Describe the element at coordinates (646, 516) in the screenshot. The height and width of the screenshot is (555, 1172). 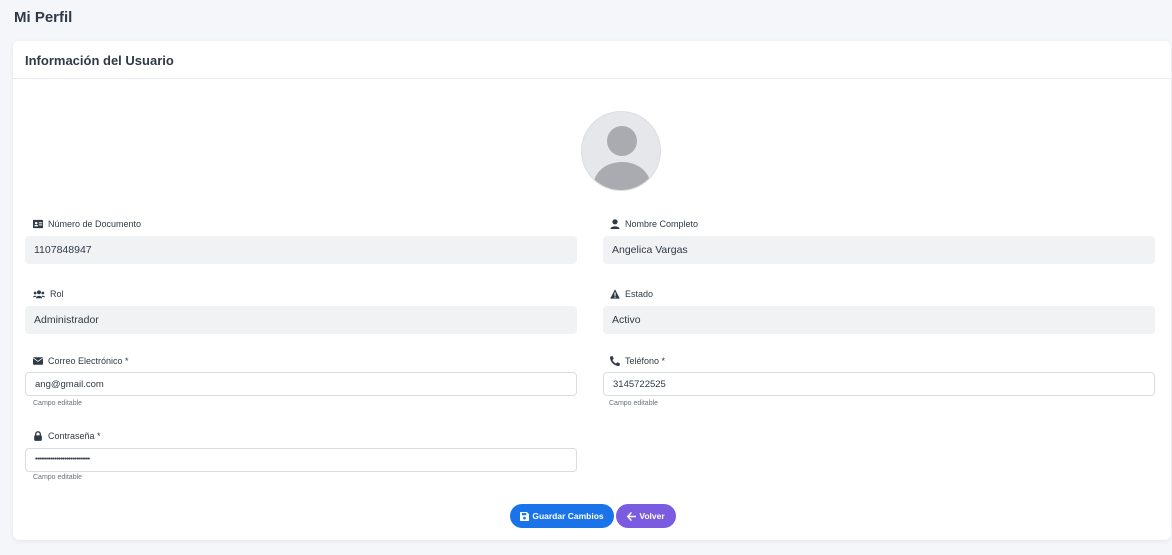
I see `back-button: Volver` at that location.